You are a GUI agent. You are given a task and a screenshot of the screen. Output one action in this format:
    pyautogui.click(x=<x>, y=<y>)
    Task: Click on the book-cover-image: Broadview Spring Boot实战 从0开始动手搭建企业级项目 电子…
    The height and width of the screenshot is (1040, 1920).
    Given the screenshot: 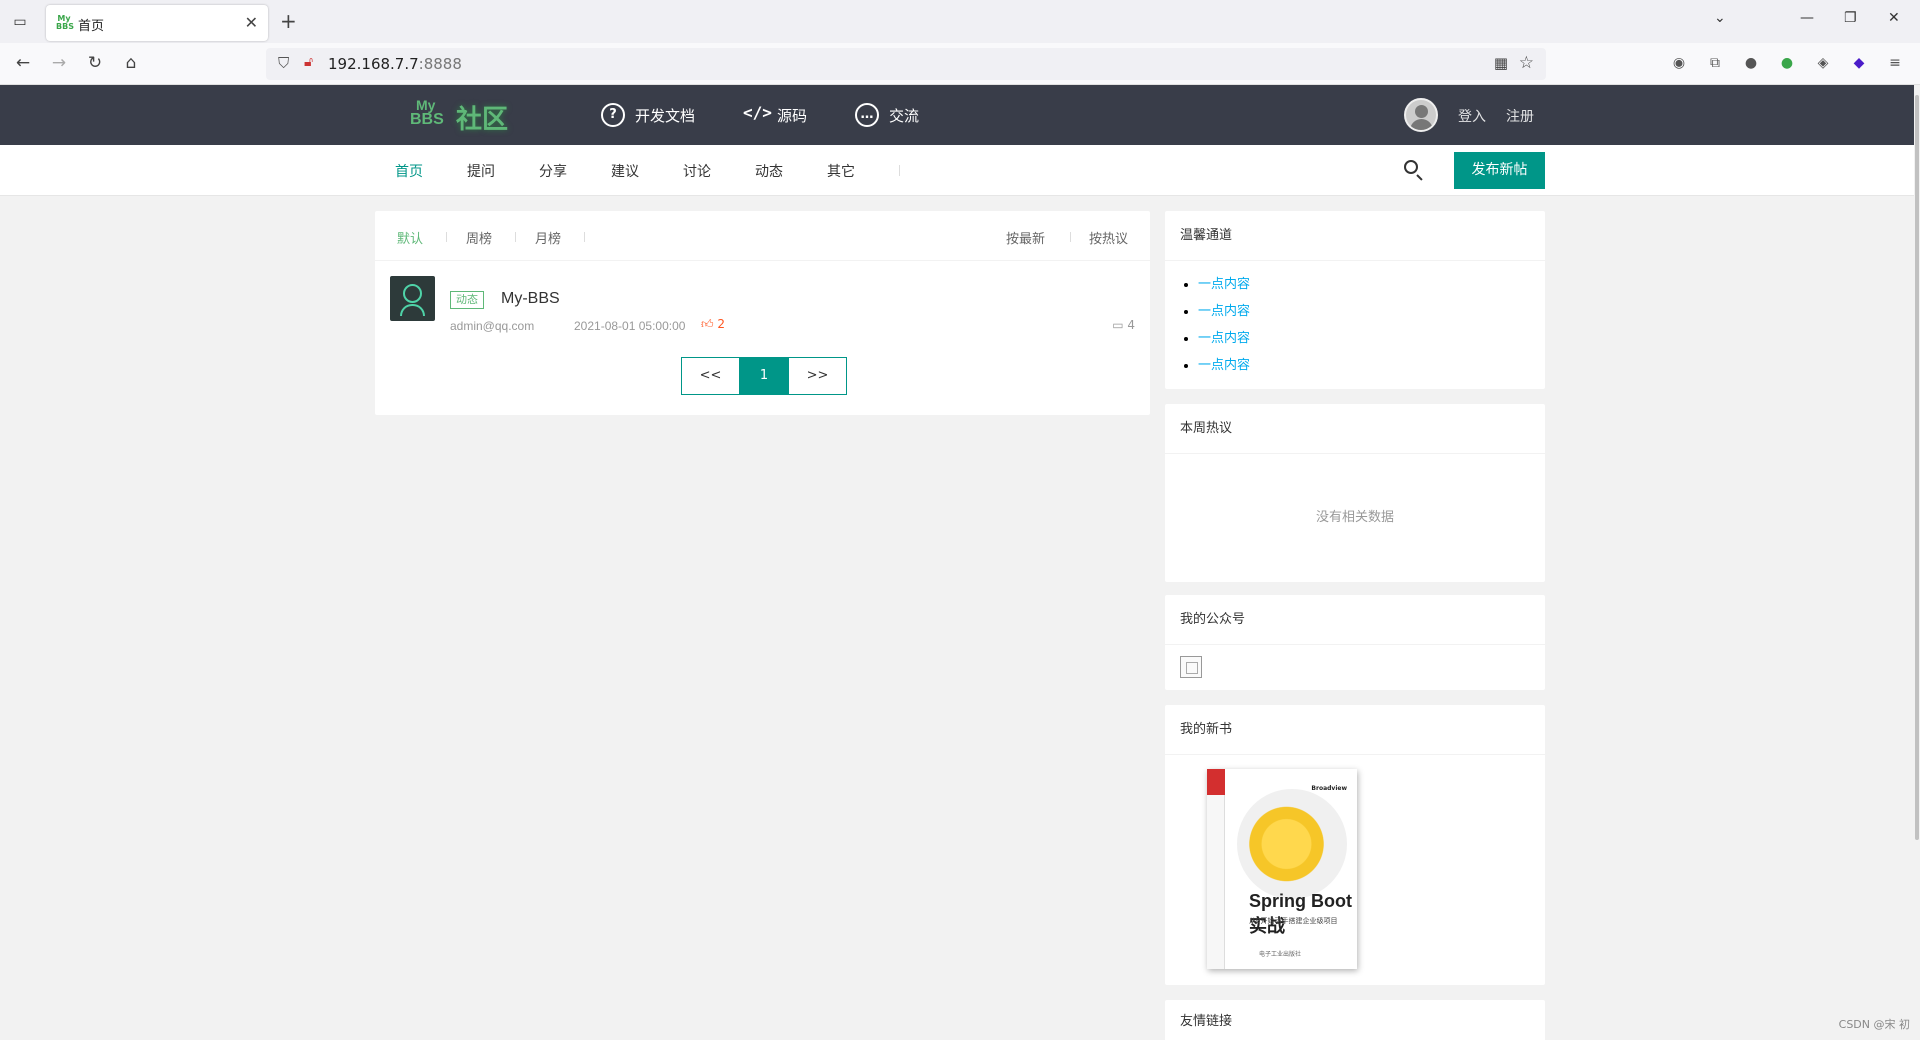 What is the action you would take?
    pyautogui.click(x=1282, y=869)
    